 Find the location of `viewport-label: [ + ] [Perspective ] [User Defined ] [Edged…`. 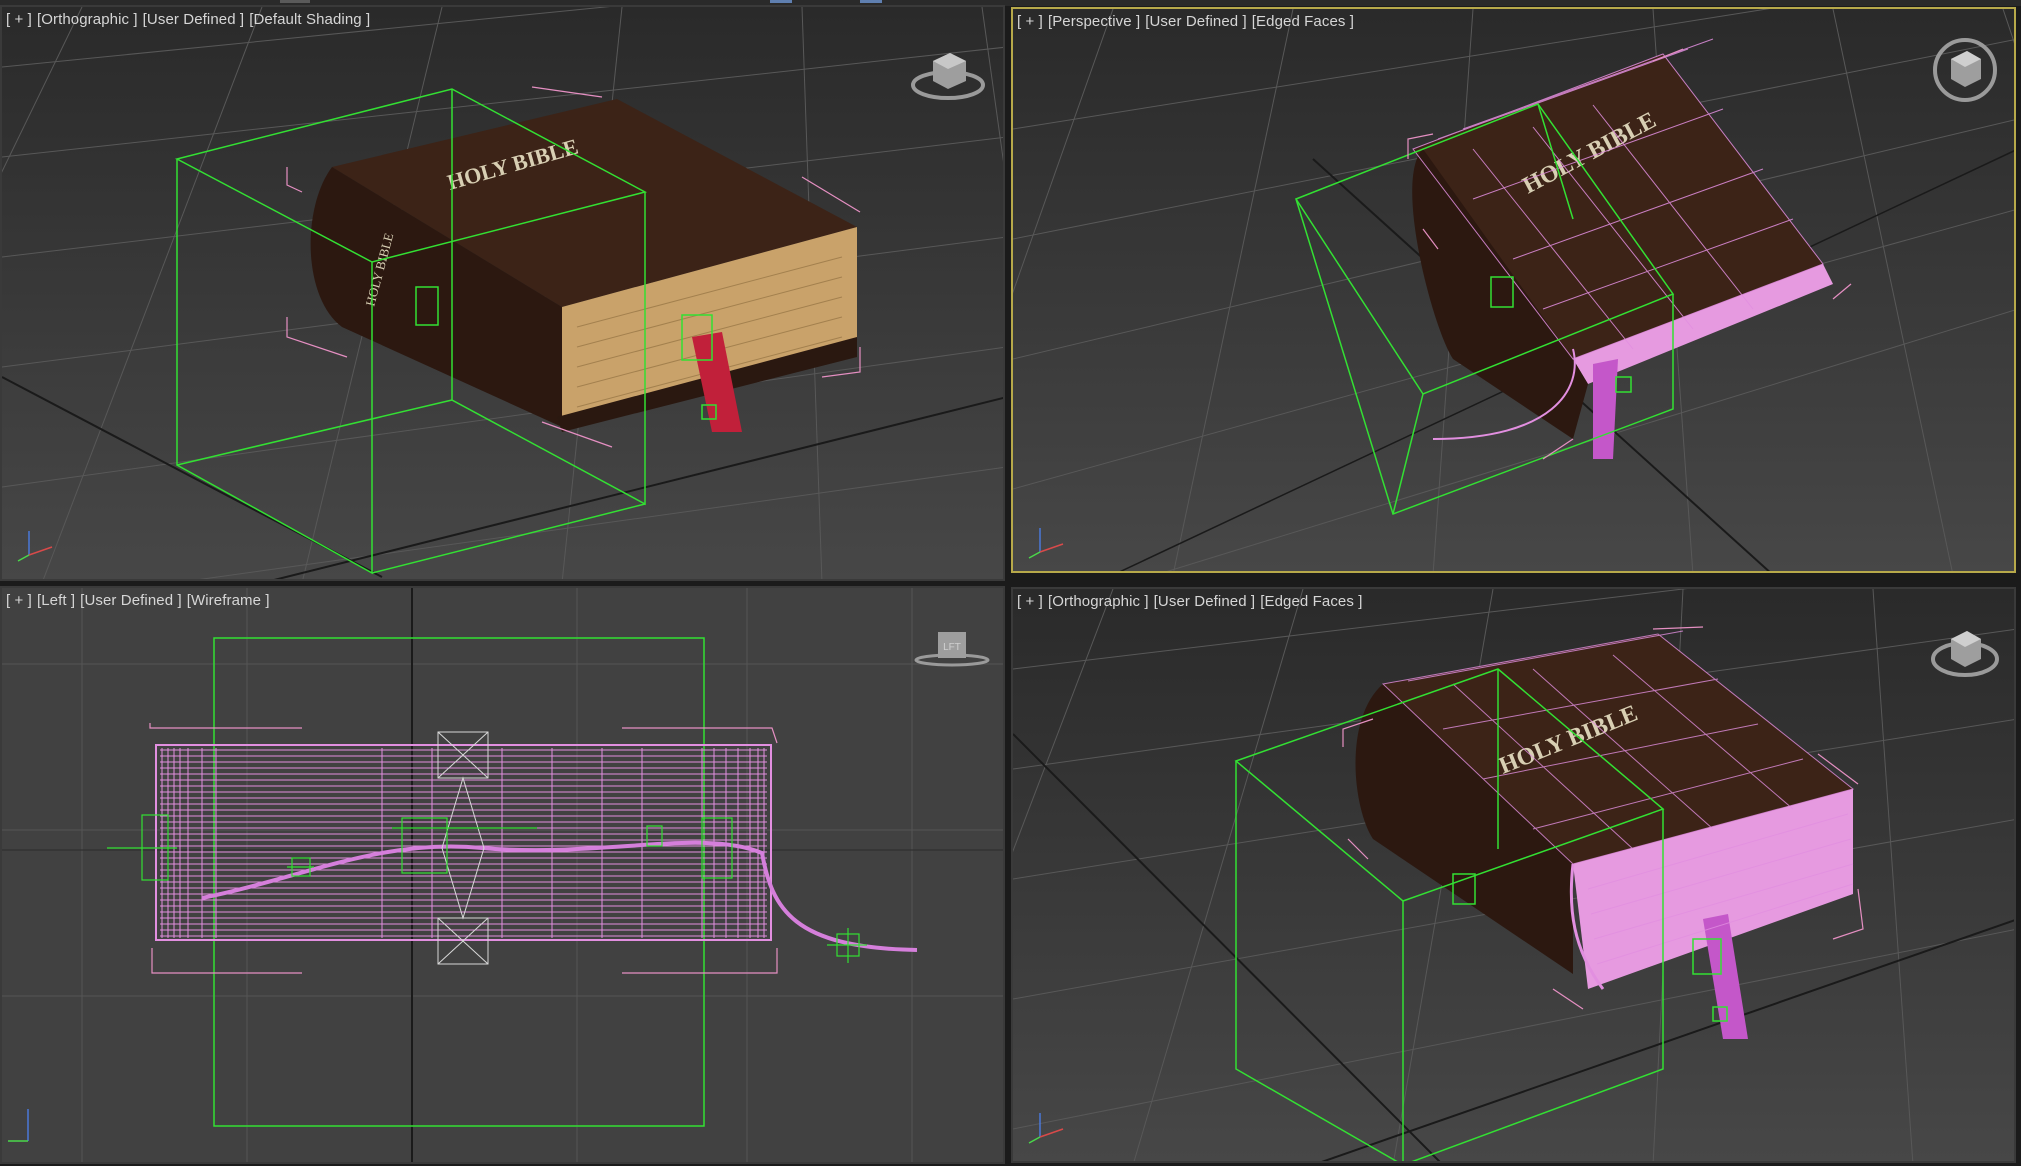

viewport-label: [ + ] [Perspective ] [User Defined ] [Edged… is located at coordinates (1188, 21).